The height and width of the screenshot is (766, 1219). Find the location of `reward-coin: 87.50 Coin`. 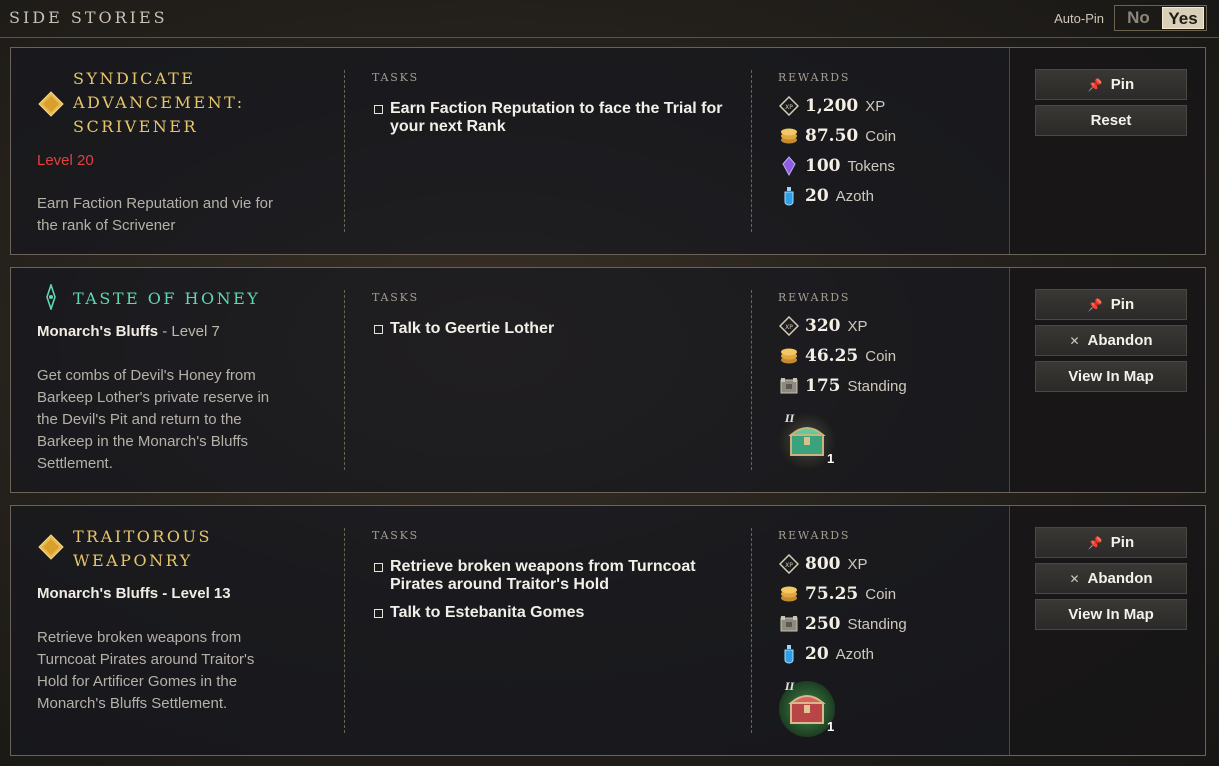

reward-coin: 87.50 Coin is located at coordinates (837, 136).